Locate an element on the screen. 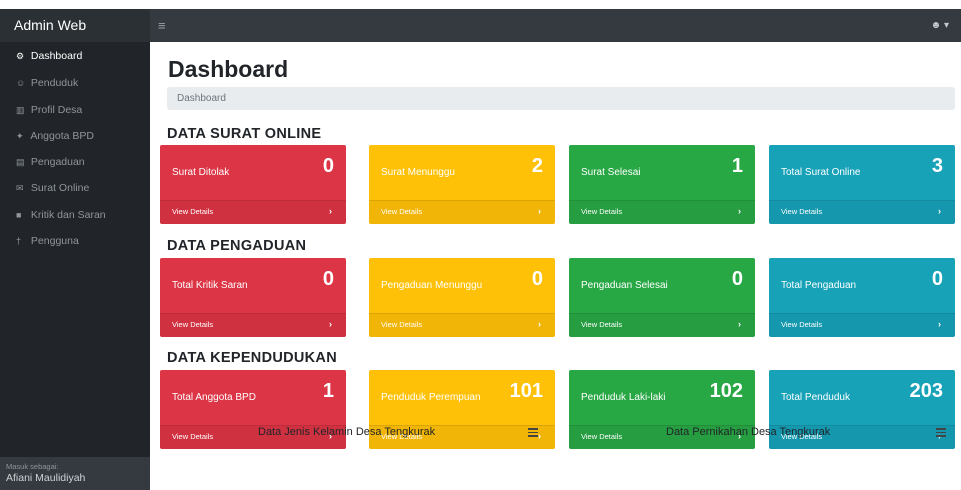  sidebar-item-label: Penduduk is located at coordinates (54, 83).